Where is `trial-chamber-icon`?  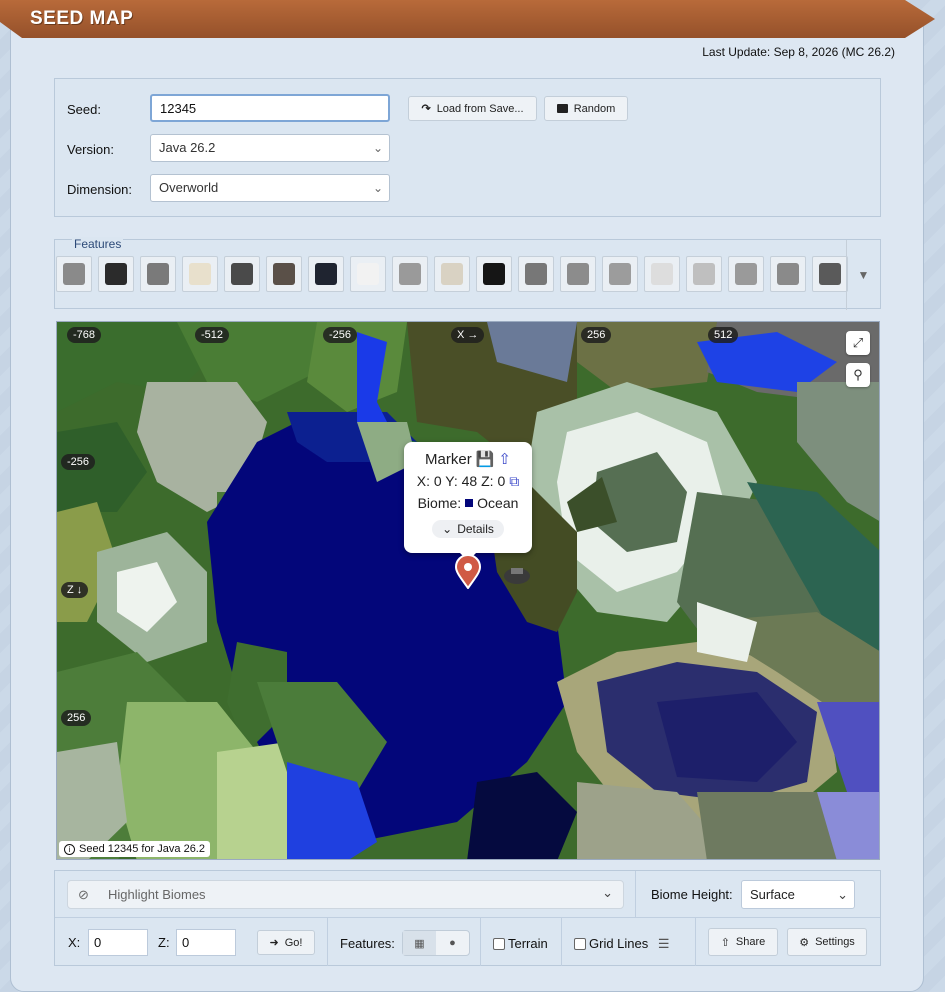 trial-chamber-icon is located at coordinates (830, 274).